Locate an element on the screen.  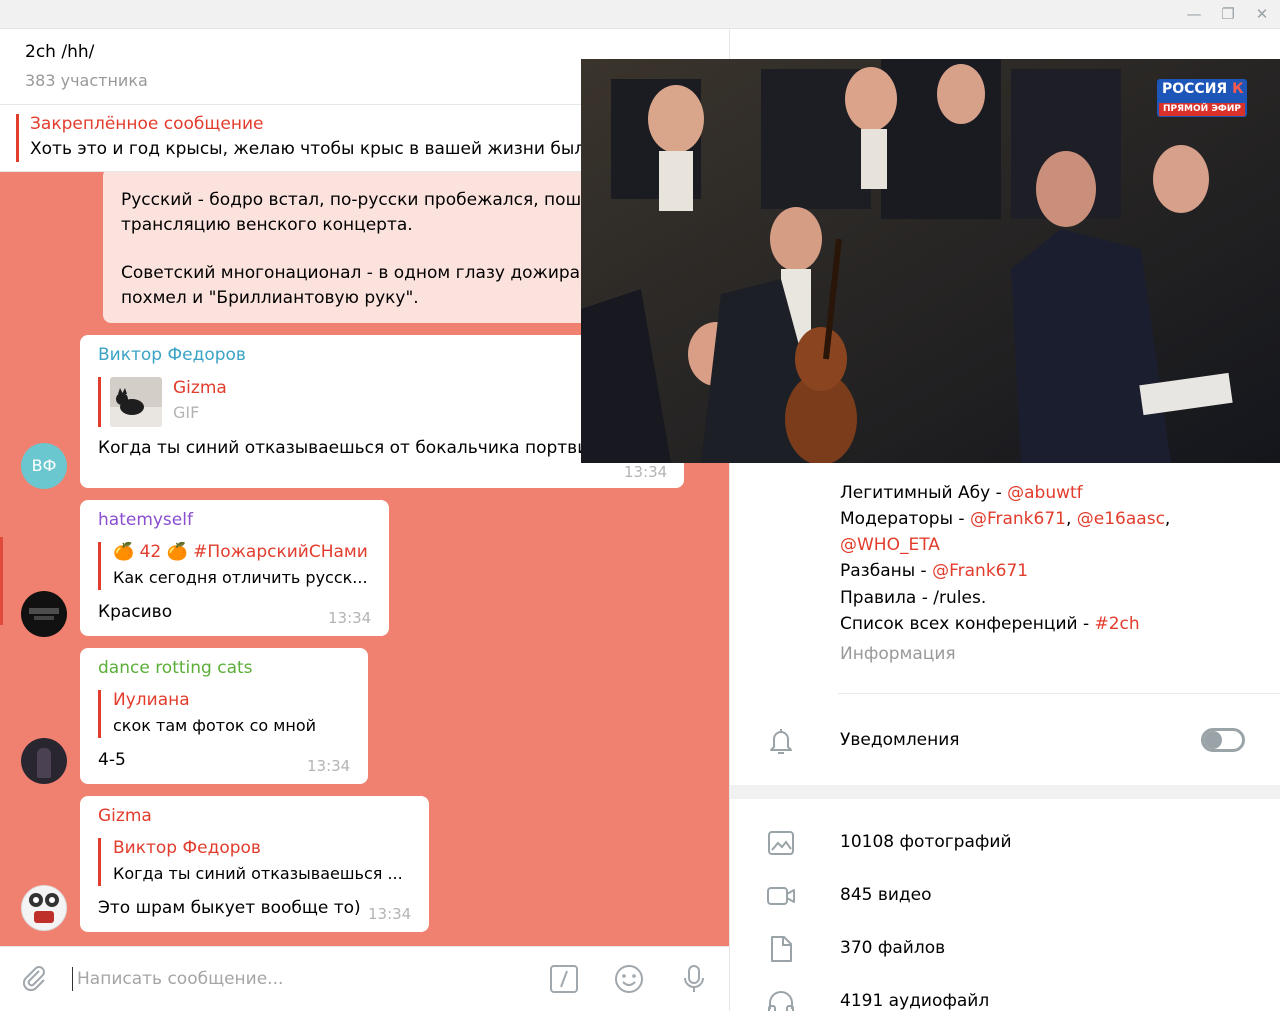
chat-title: 2ch /hh/ is located at coordinates (60, 52).